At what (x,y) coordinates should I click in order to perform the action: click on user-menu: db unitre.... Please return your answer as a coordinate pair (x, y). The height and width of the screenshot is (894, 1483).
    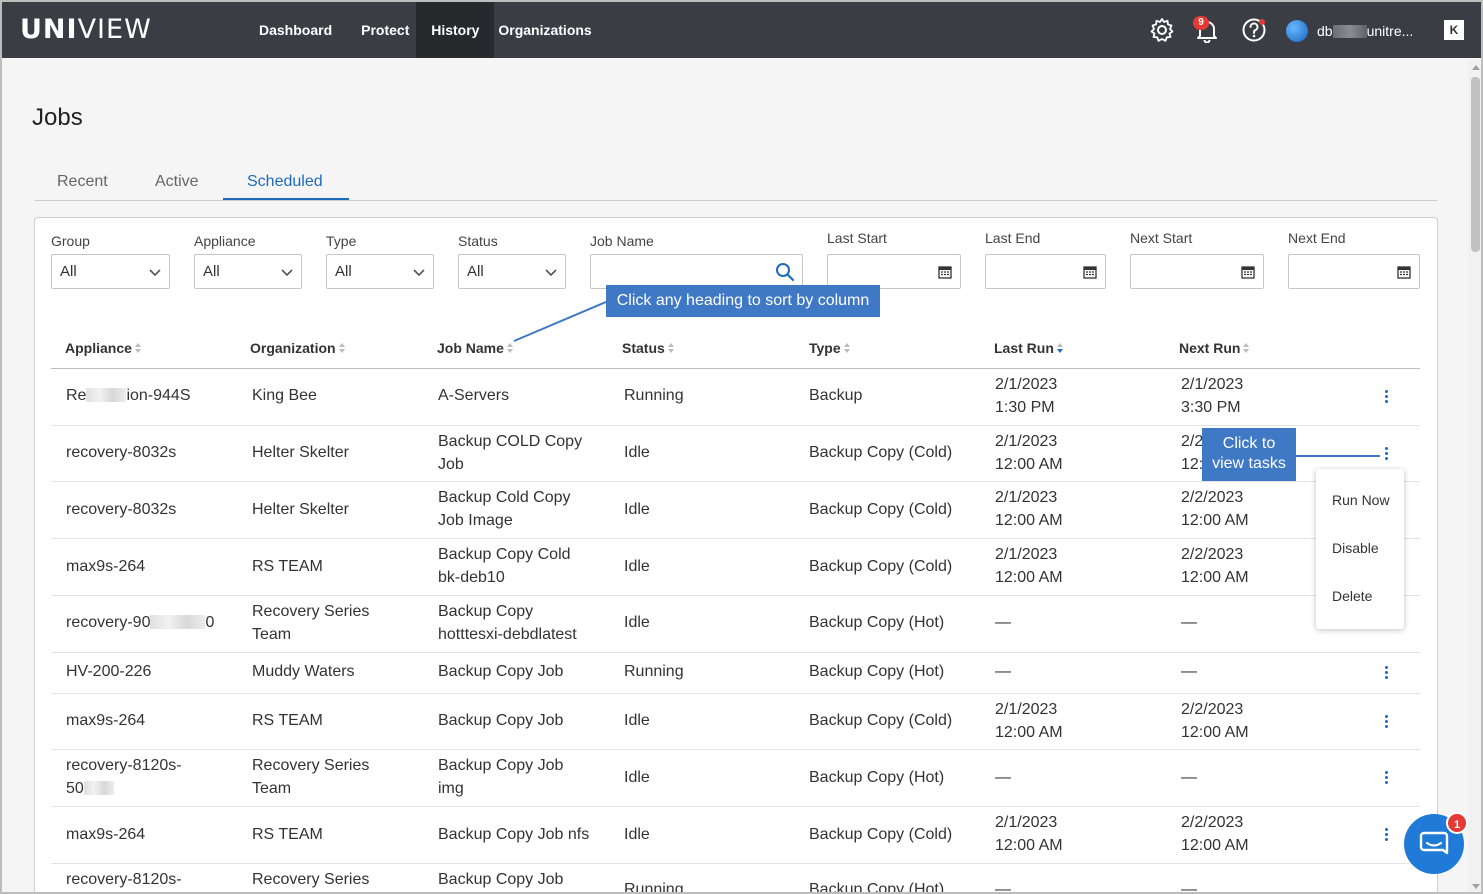
    Looking at the image, I should click on (1349, 31).